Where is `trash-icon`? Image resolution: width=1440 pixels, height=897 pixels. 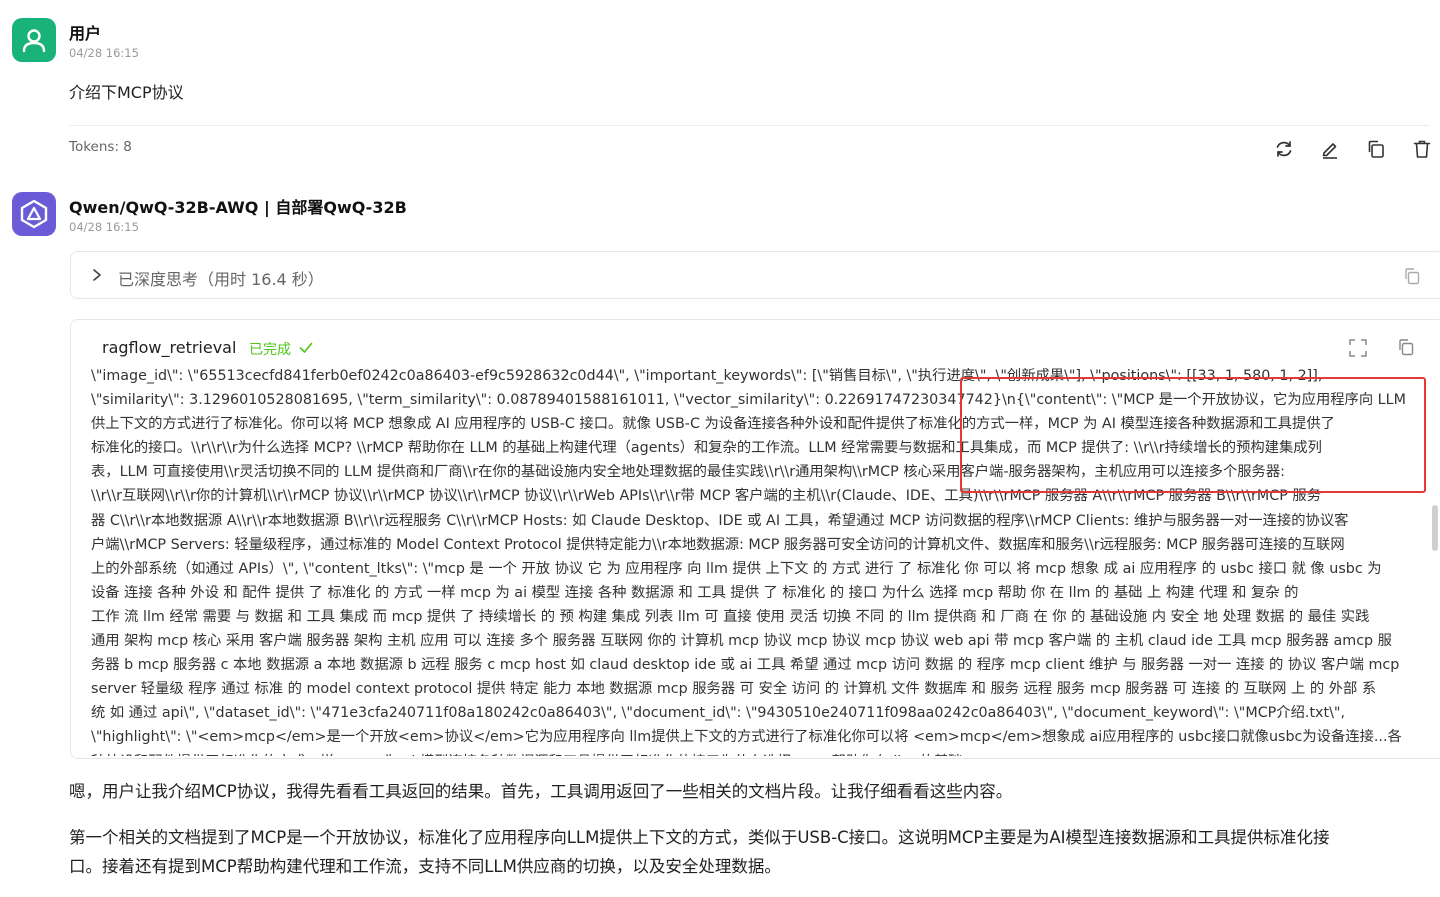 trash-icon is located at coordinates (1422, 149).